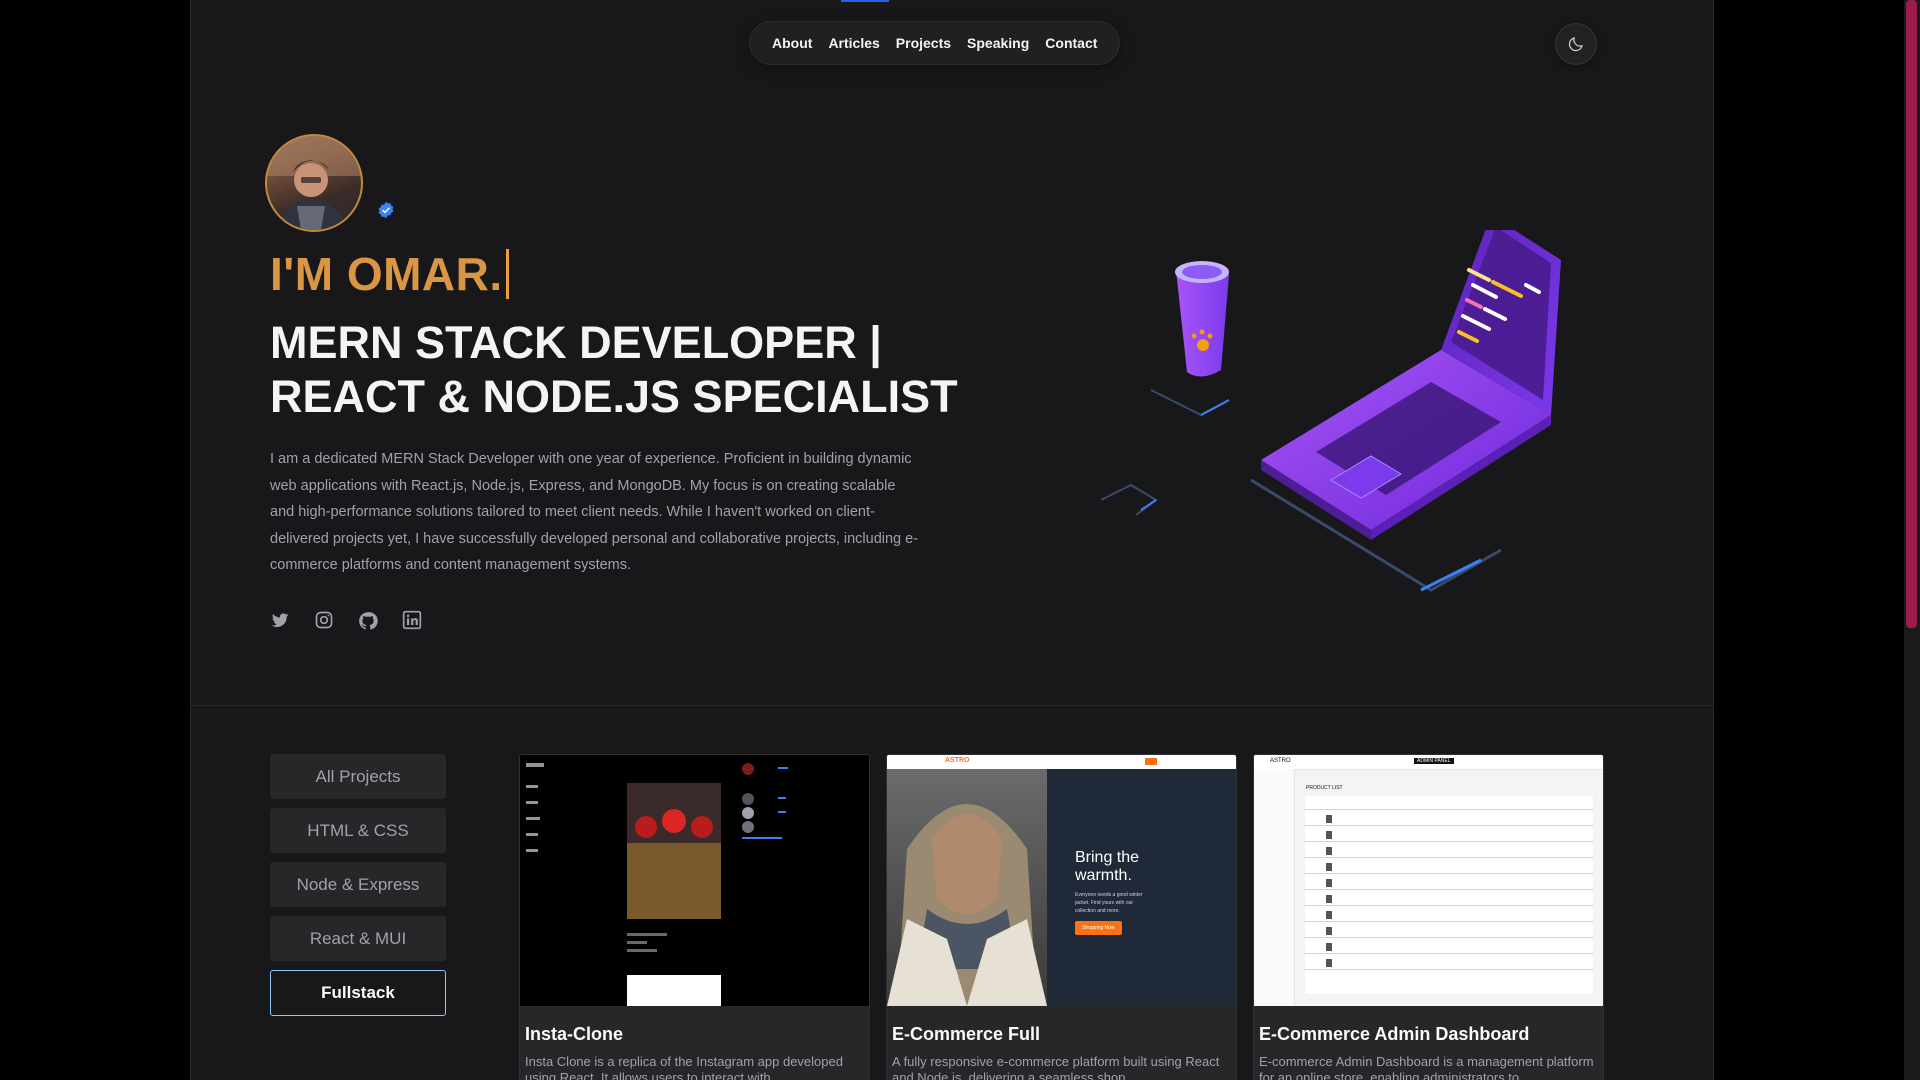 This screenshot has height=1080, width=1920. I want to click on greeting-heading: I'M OMAR., so click(389, 274).